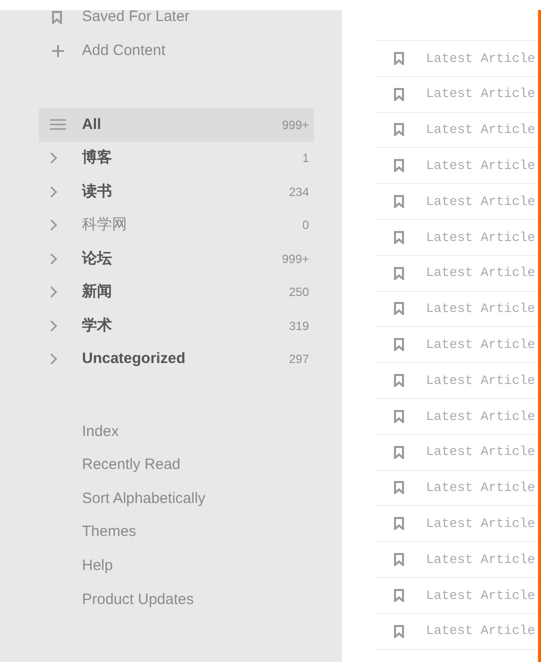  What do you see at coordinates (176, 259) in the screenshot?
I see `category-item: 论坛 999+` at bounding box center [176, 259].